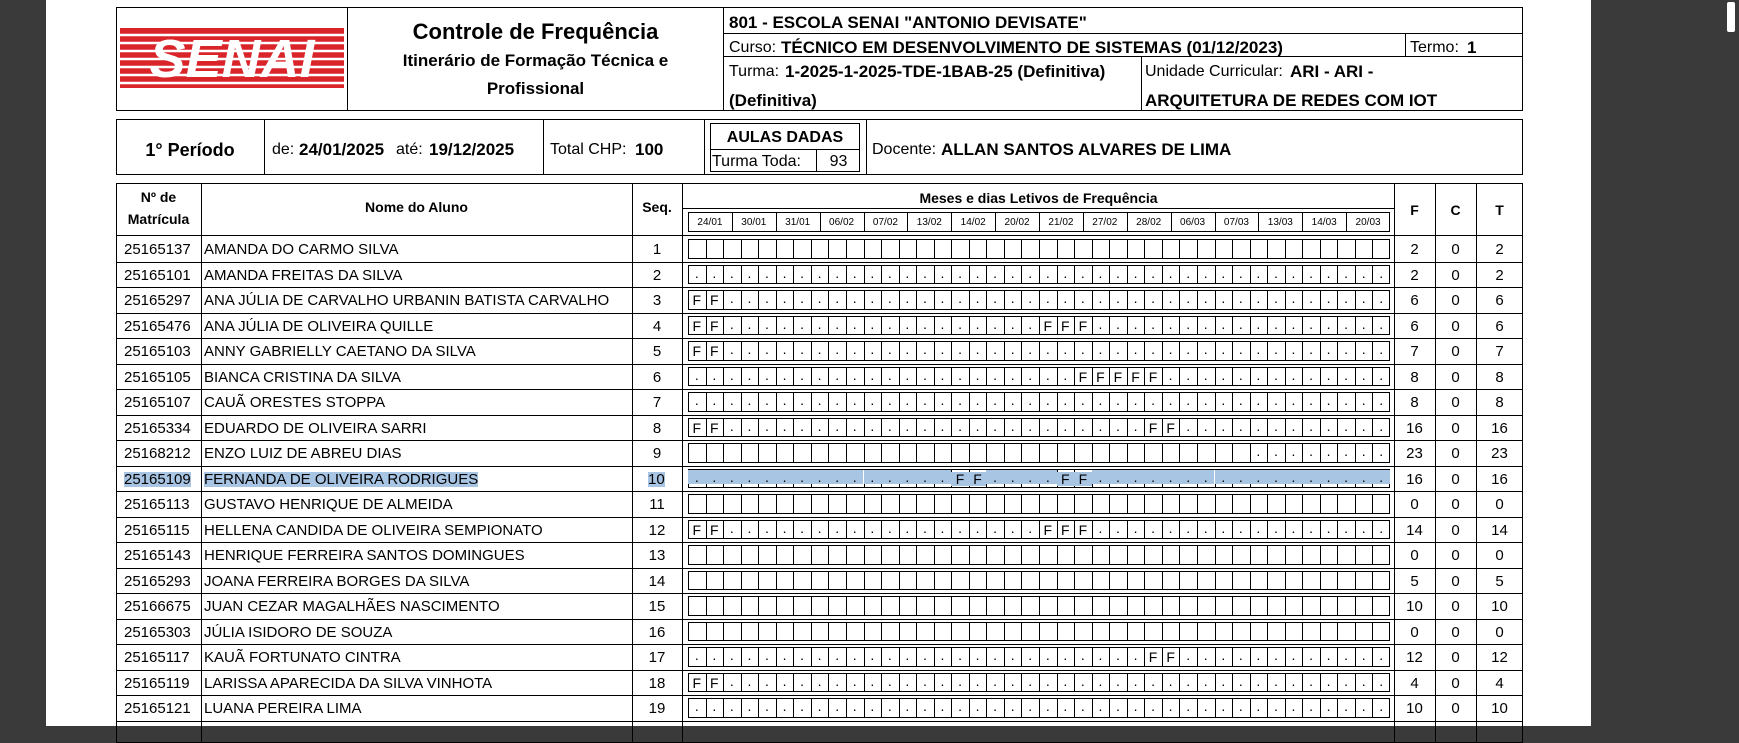 The height and width of the screenshot is (743, 1739). What do you see at coordinates (1731, 17) in the screenshot?
I see `scrollbar-thumb` at bounding box center [1731, 17].